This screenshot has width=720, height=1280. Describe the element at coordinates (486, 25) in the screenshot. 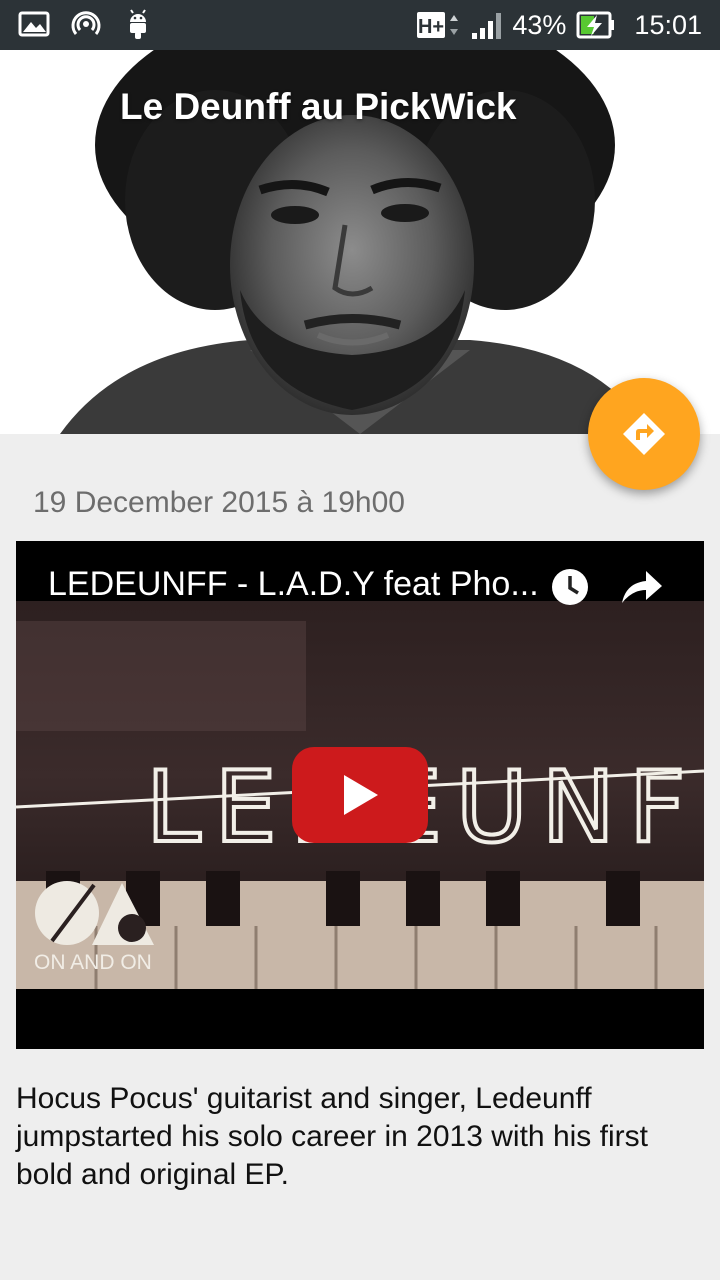

I see `signal-icon` at that location.